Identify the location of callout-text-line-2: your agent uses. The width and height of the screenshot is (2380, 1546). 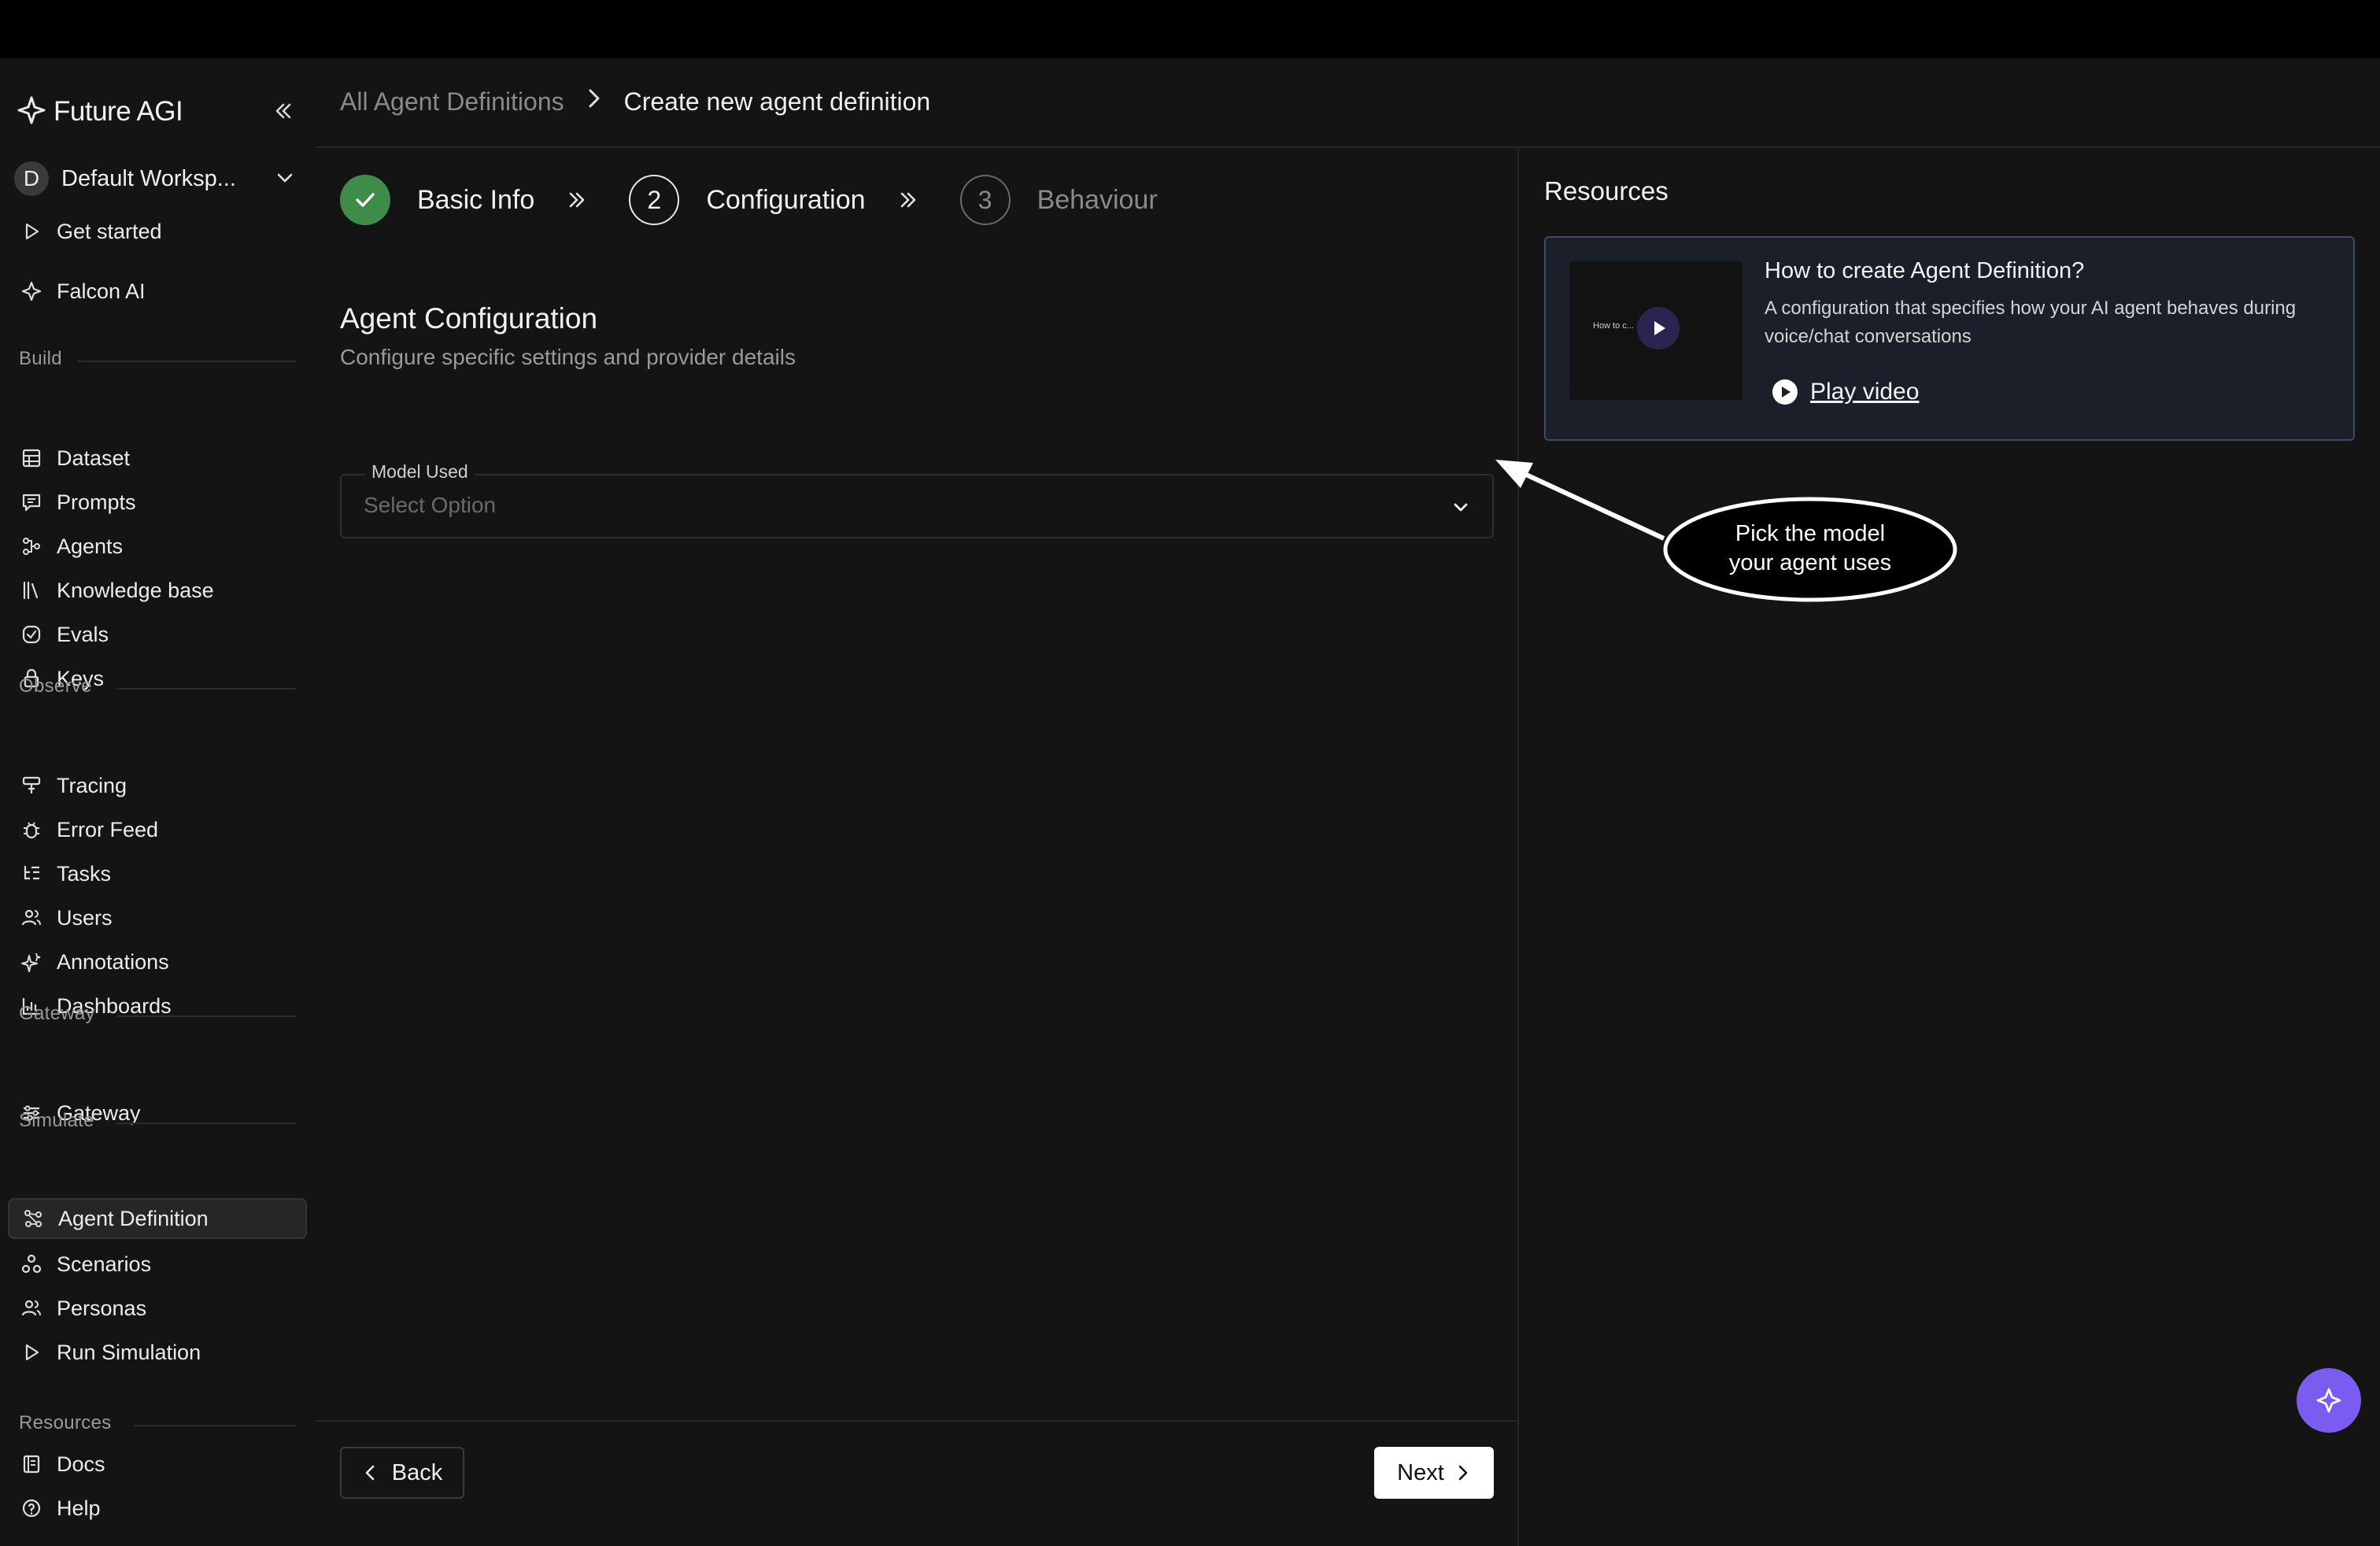
(1810, 562).